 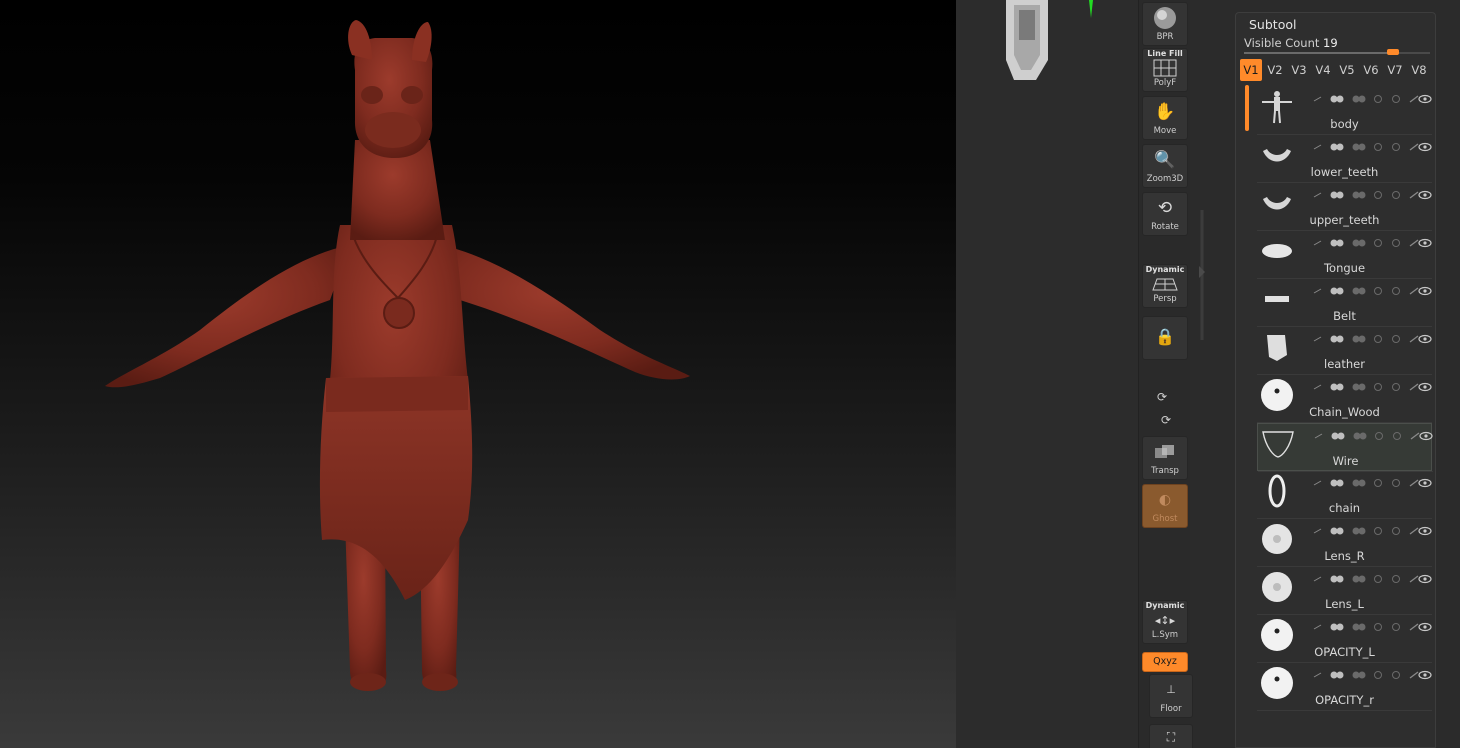 I want to click on linefill-label: Line Fill, so click(x=1165, y=53).